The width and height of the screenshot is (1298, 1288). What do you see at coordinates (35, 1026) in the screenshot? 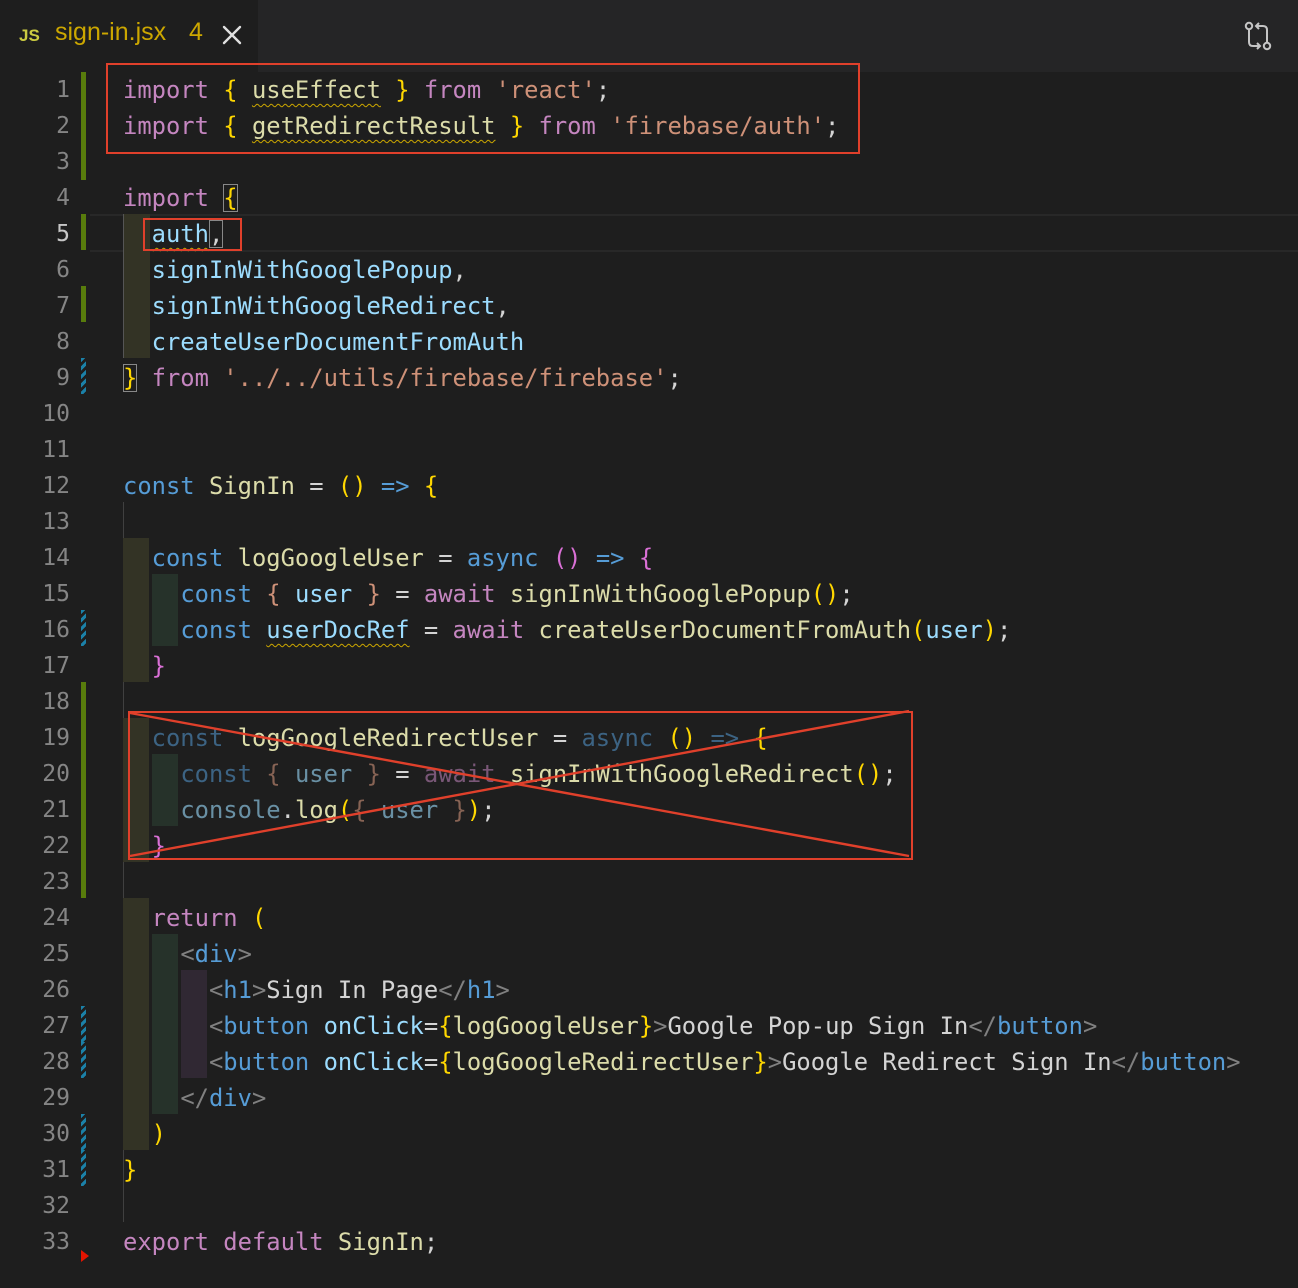
I see `line-number: 27` at bounding box center [35, 1026].